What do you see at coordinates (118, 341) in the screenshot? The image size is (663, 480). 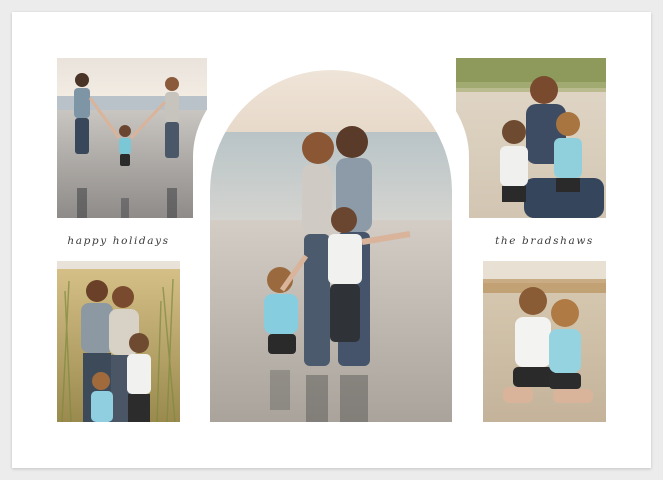 I see `dune-grass-family-photo` at bounding box center [118, 341].